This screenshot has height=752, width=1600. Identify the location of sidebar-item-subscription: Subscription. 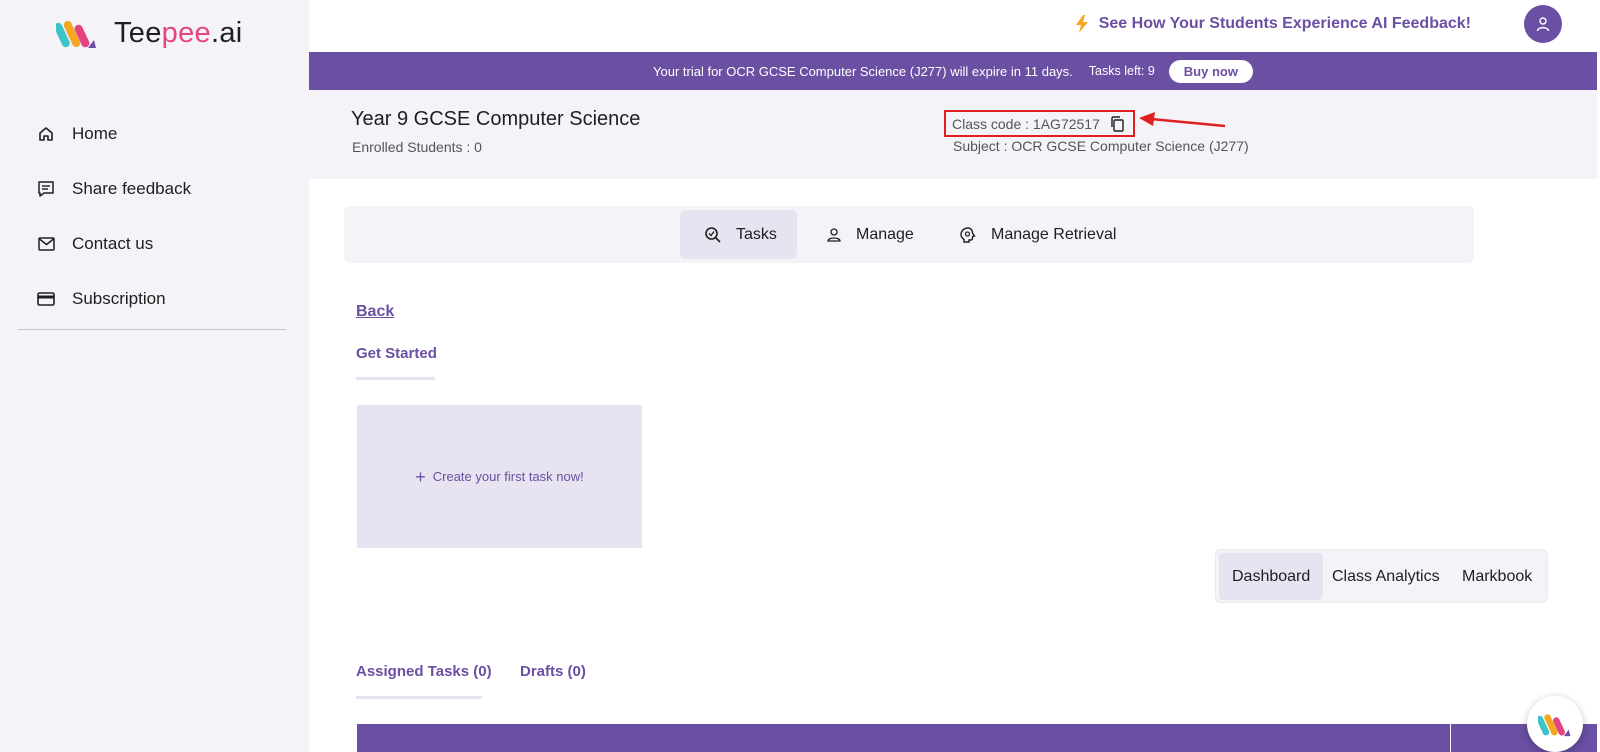
(161, 298).